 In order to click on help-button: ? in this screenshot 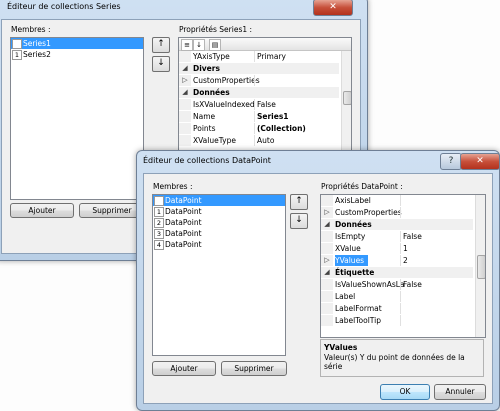, I will do `click(451, 161)`.